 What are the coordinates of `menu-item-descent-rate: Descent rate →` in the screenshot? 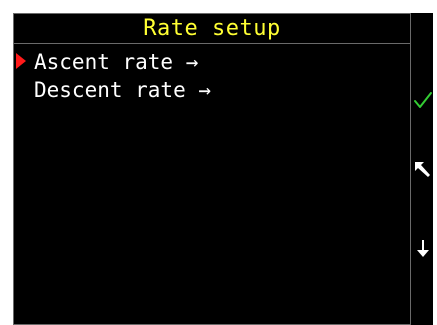 It's located at (212, 90).